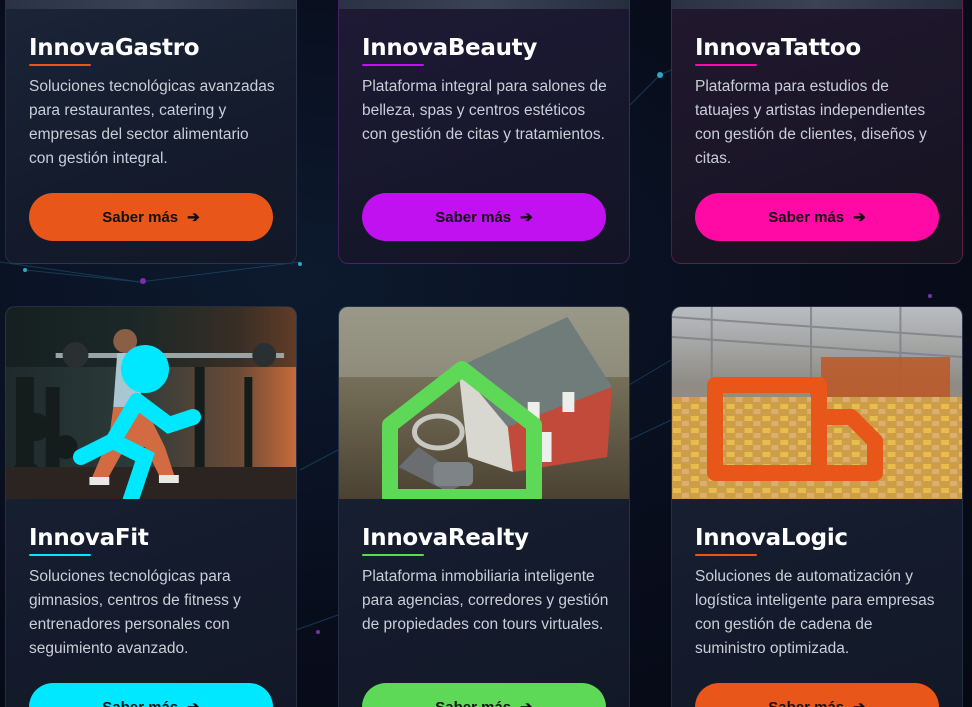  I want to click on saber-mas-button-realty: Saber más ➔, so click(484, 695).